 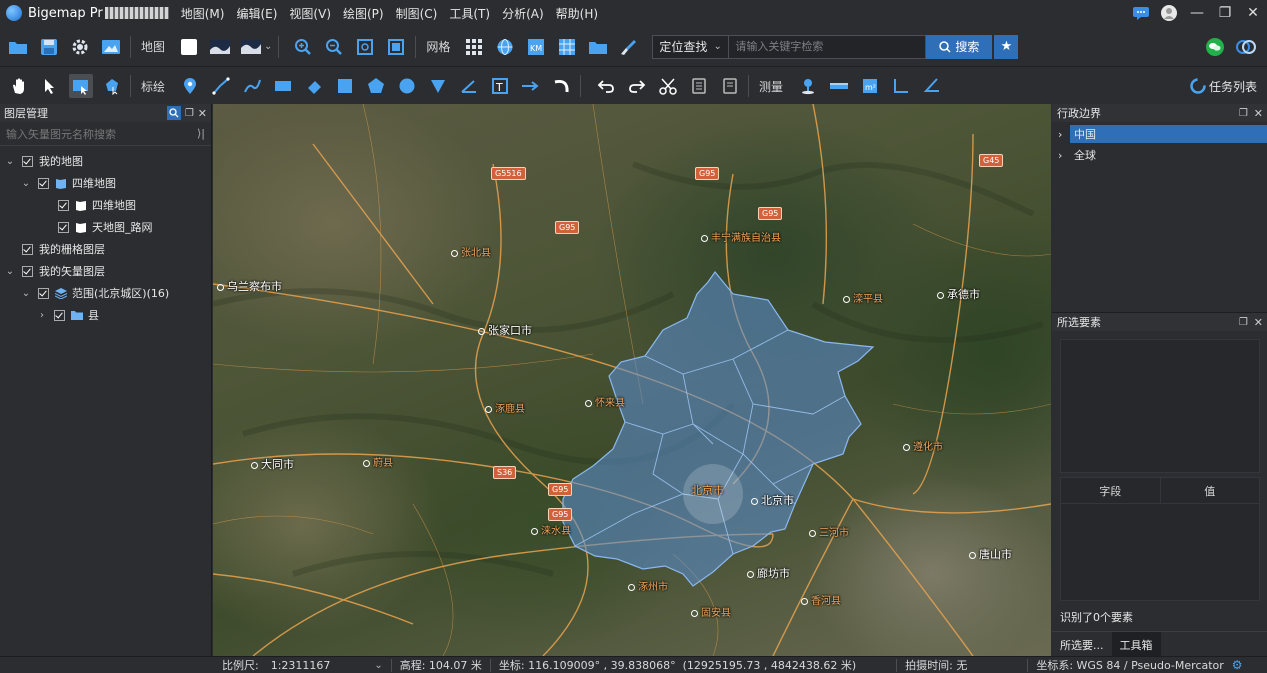 I want to click on place-label: 滦平县, so click(x=863, y=297).